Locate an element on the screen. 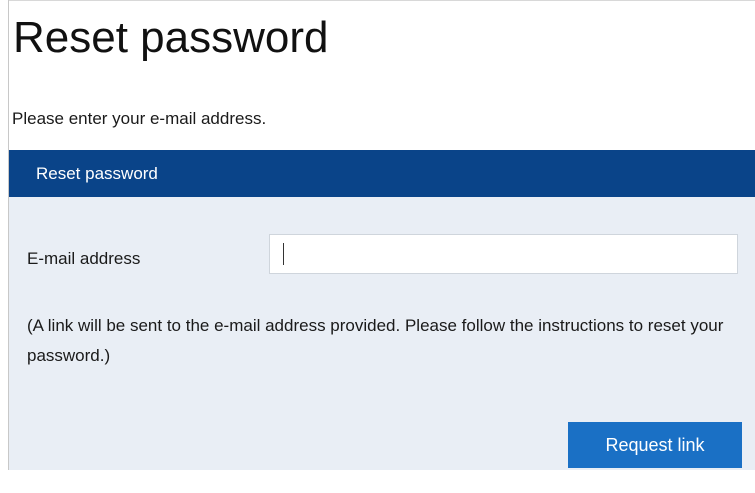  text-cursor is located at coordinates (283, 254).